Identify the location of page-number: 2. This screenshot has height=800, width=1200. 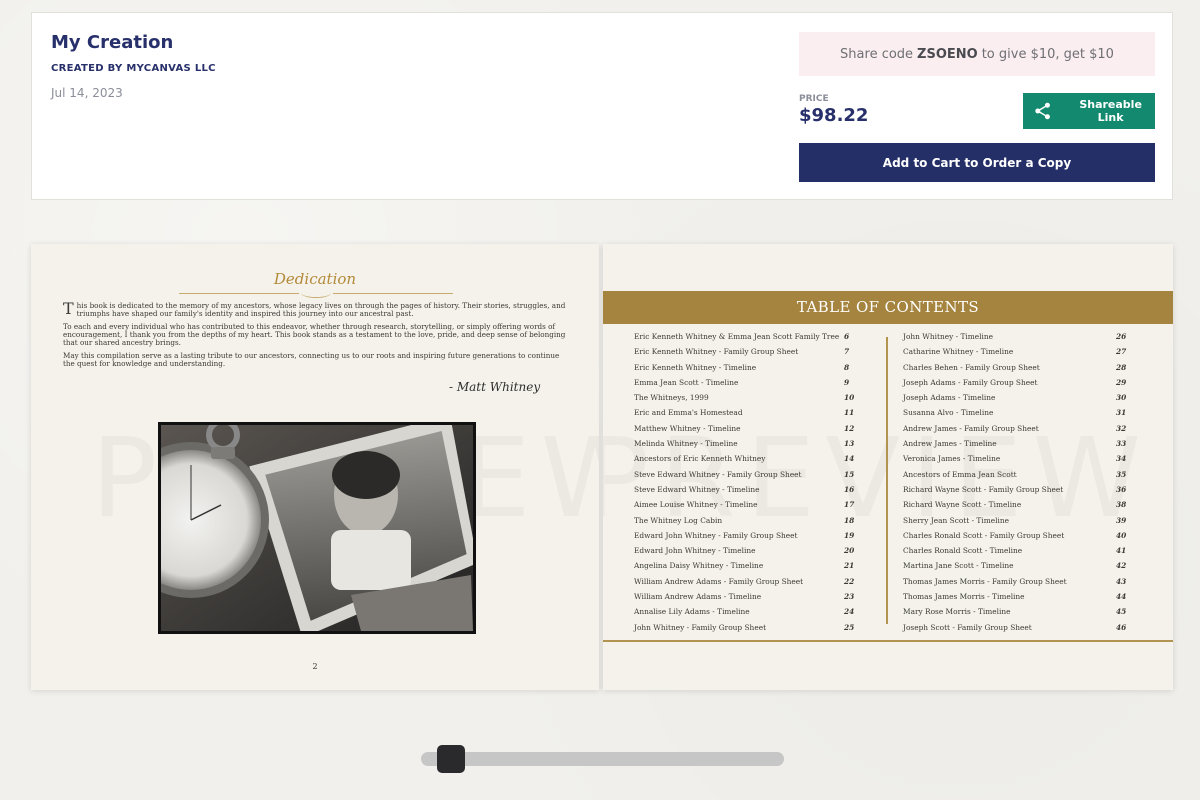
(315, 666).